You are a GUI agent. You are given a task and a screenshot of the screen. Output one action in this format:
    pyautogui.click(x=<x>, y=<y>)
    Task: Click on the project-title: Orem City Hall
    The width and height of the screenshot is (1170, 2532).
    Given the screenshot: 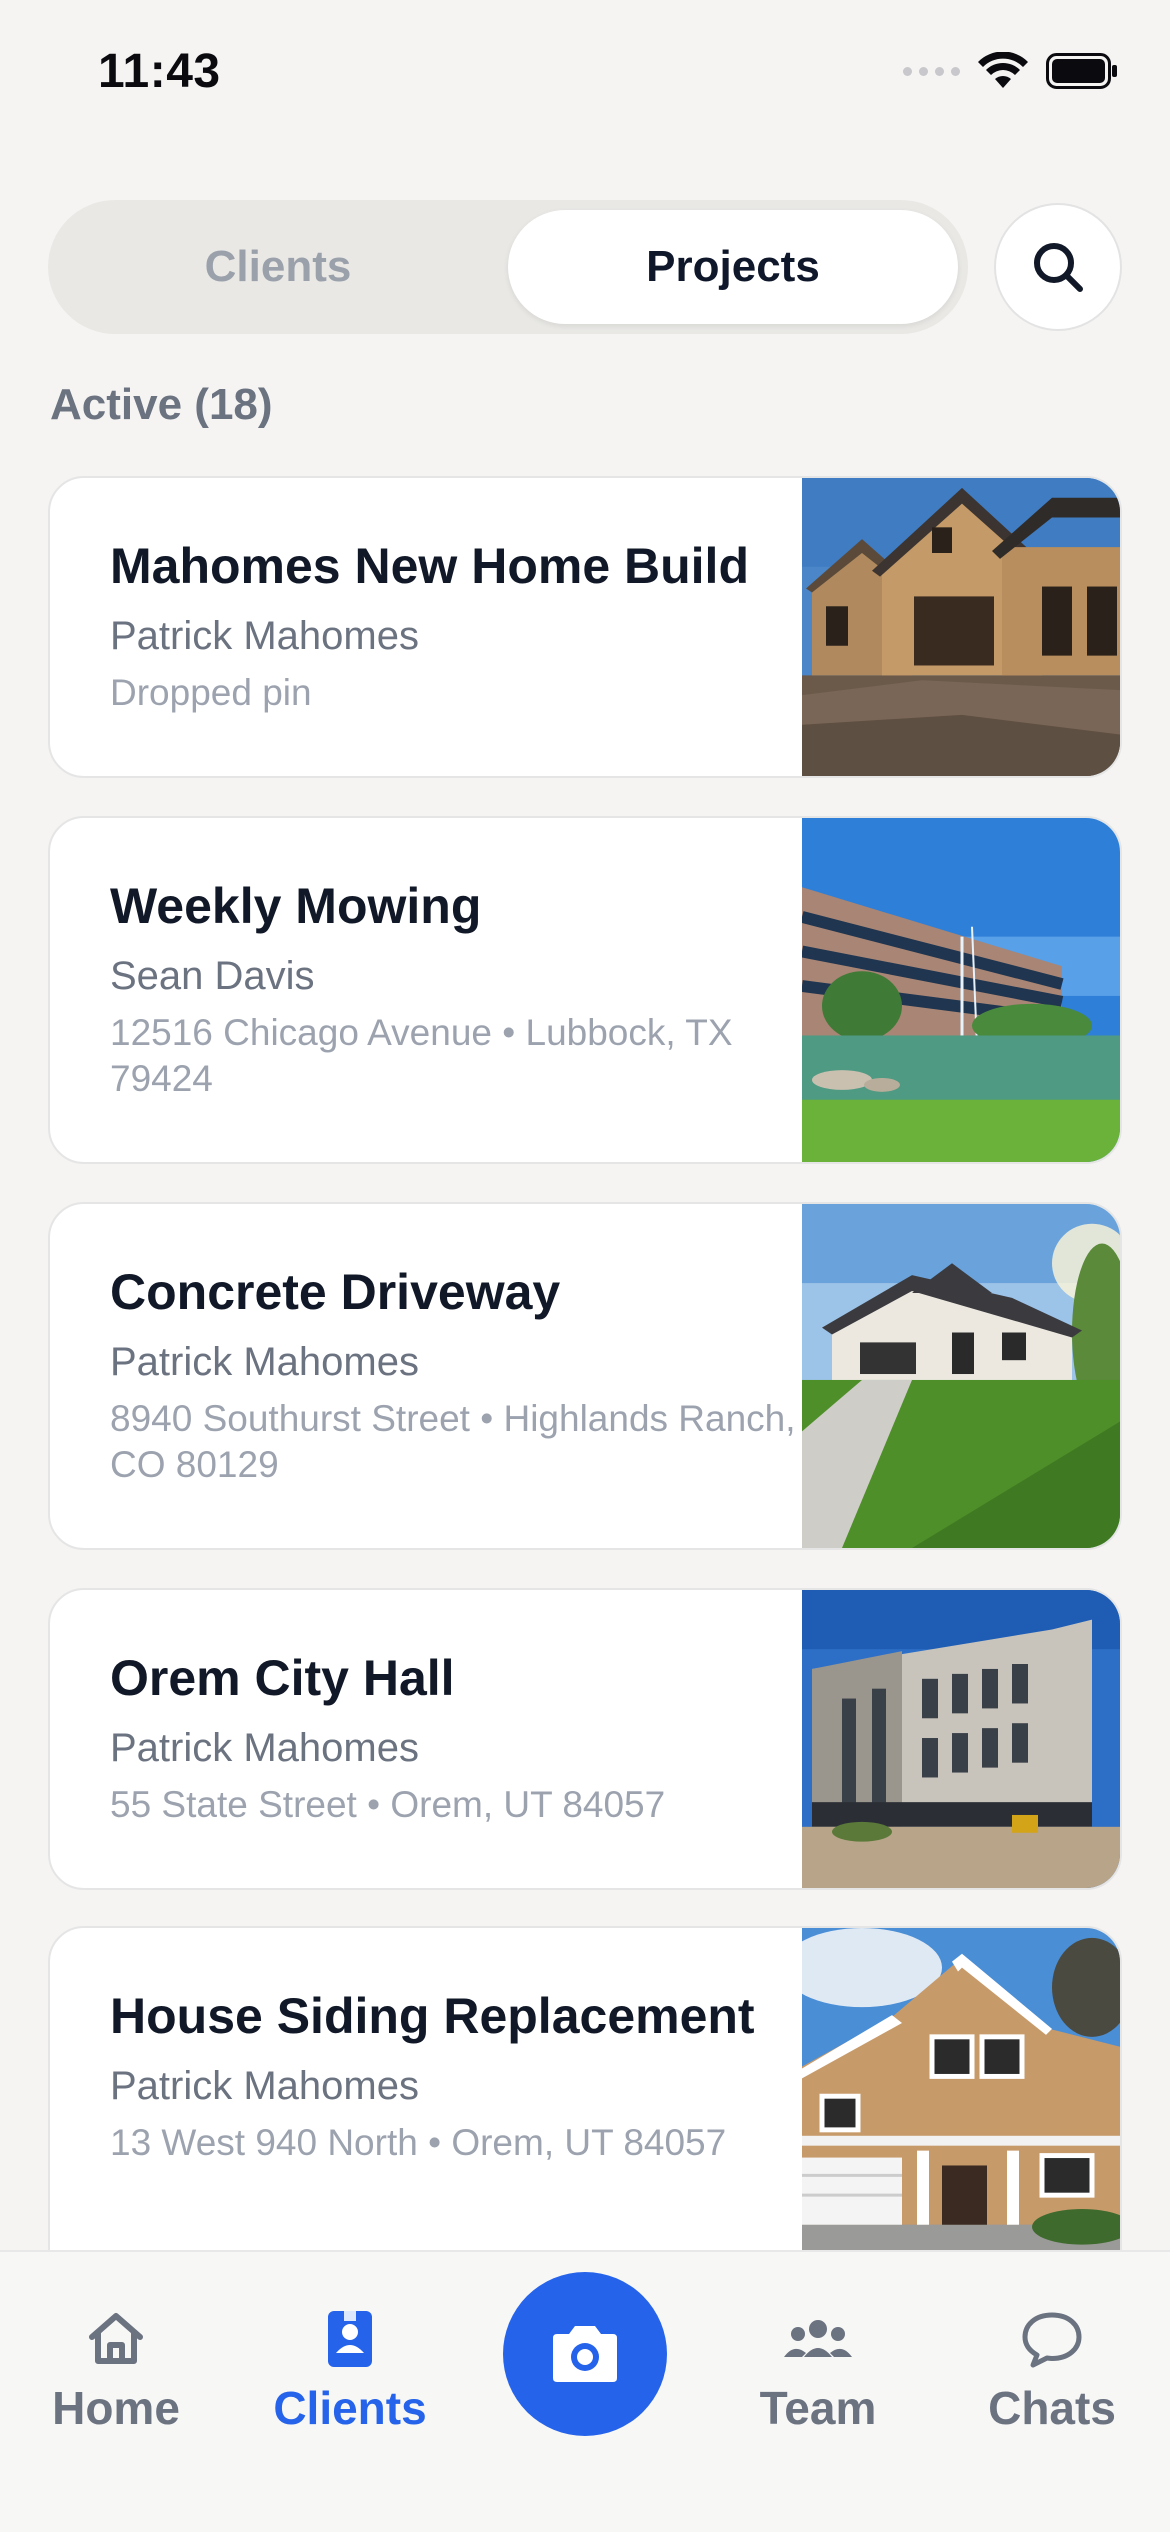 What is the action you would take?
    pyautogui.click(x=282, y=1678)
    